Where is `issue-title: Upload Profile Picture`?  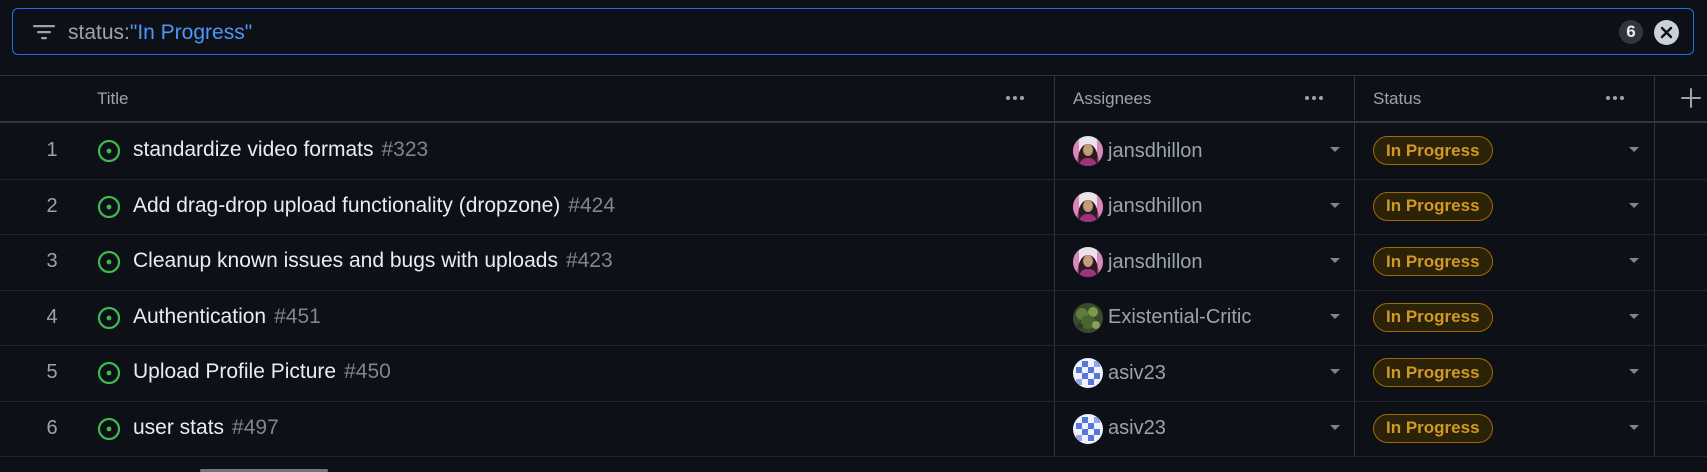
issue-title: Upload Profile Picture is located at coordinates (235, 371).